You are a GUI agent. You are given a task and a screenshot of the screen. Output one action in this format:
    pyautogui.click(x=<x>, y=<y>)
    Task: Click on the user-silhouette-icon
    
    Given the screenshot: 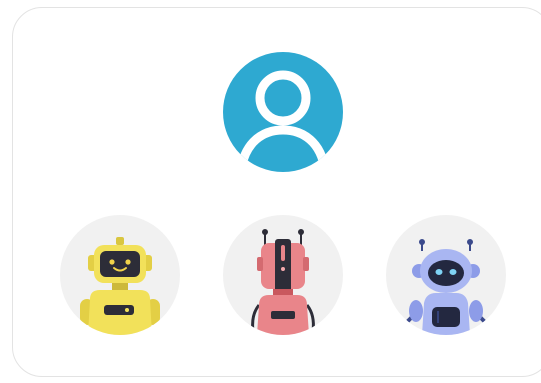 What is the action you would take?
    pyautogui.click(x=283, y=112)
    